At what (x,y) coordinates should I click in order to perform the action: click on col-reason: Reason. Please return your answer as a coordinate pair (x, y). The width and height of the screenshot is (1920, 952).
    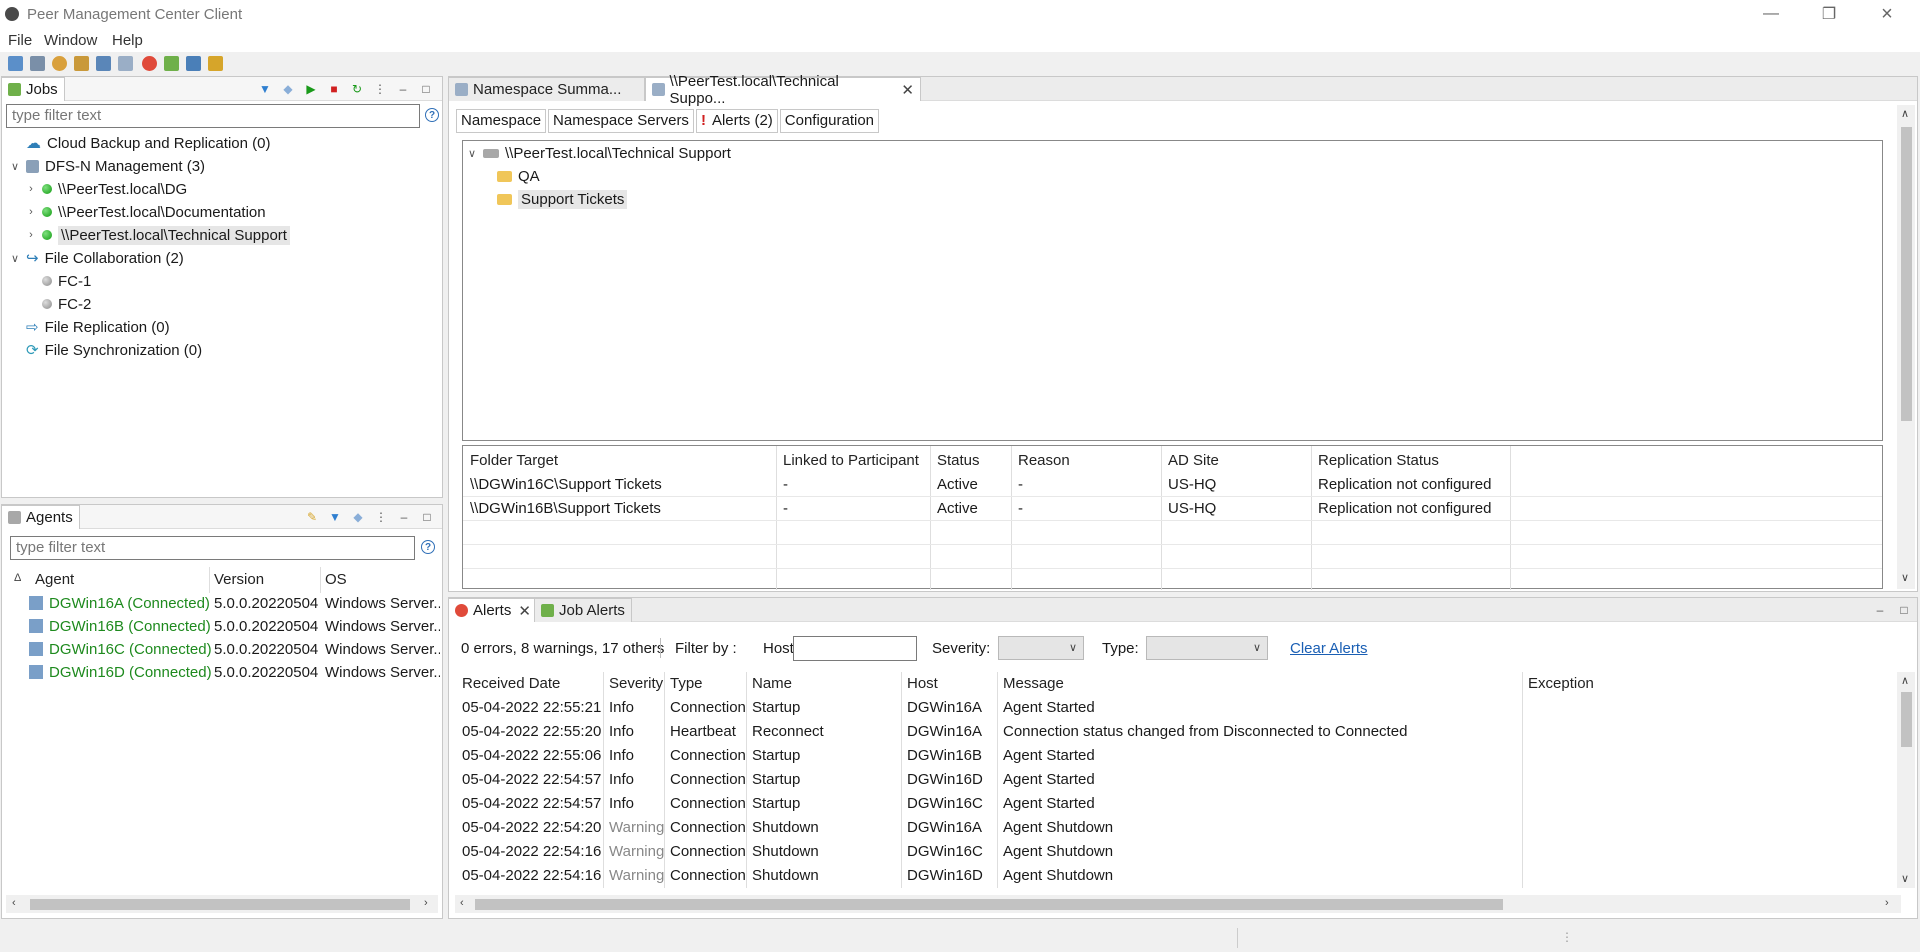
    Looking at the image, I should click on (1044, 460).